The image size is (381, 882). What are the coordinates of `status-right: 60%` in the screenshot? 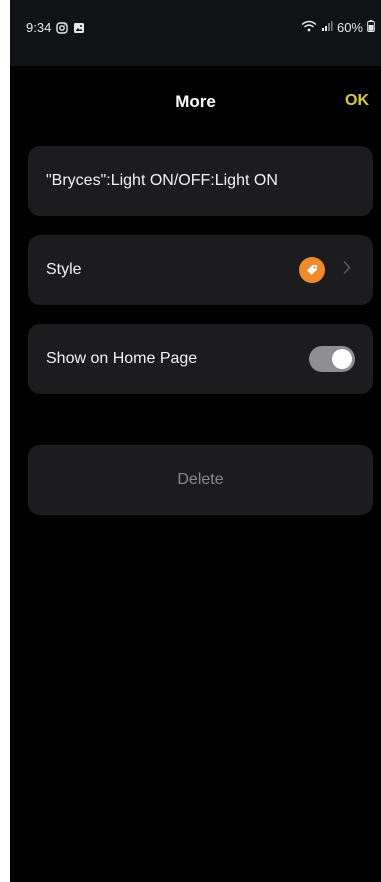 It's located at (338, 27).